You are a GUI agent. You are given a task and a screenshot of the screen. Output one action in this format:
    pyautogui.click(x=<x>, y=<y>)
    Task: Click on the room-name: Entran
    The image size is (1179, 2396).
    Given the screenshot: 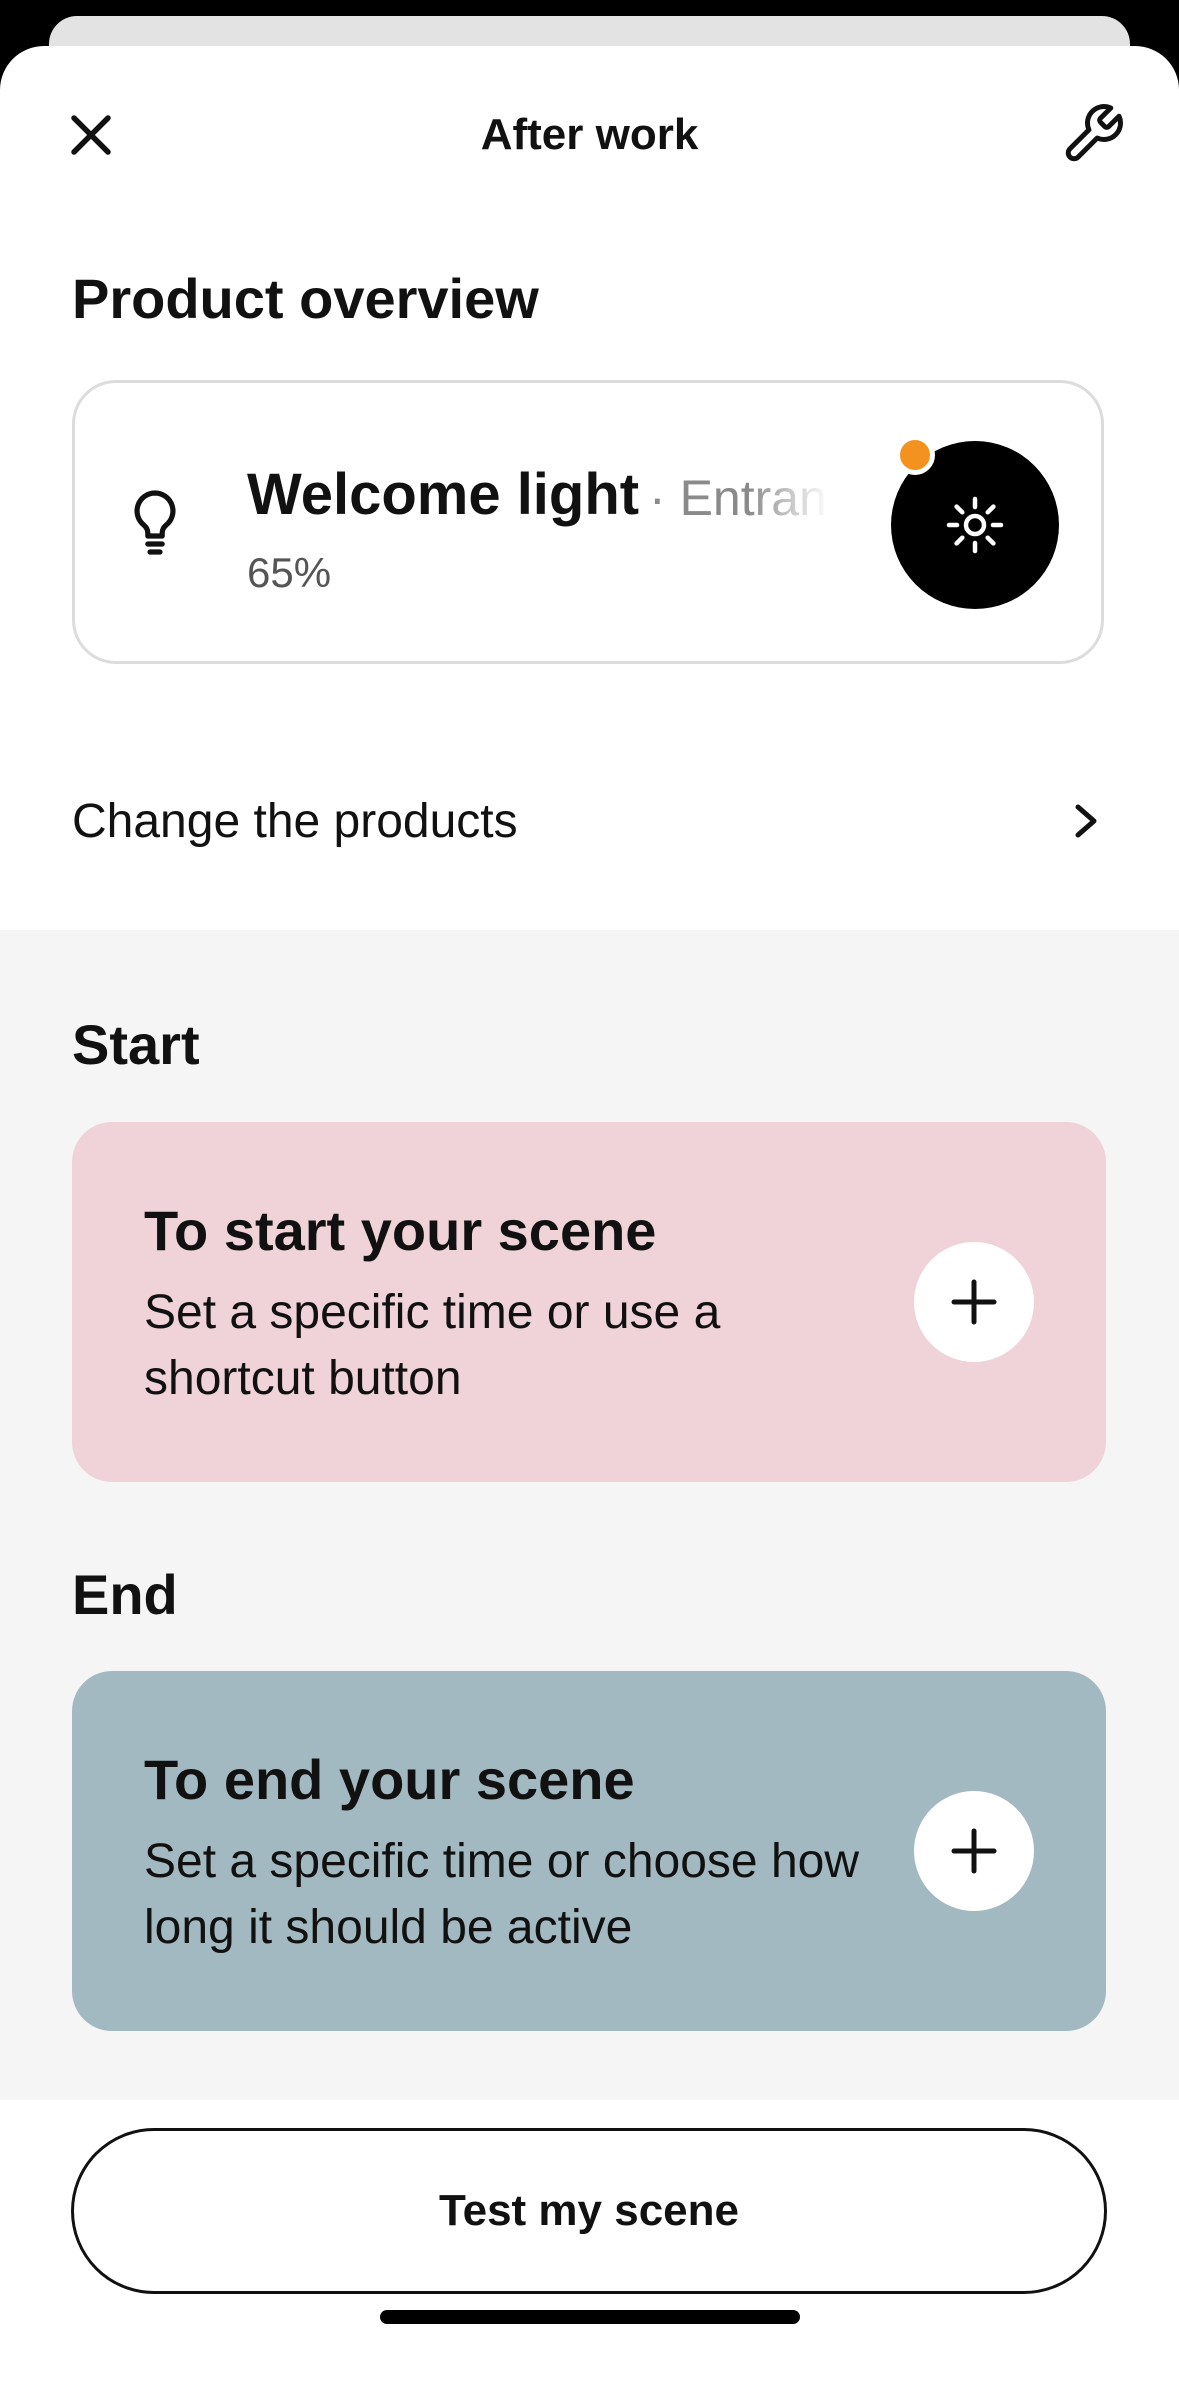 What is the action you would take?
    pyautogui.click(x=753, y=498)
    